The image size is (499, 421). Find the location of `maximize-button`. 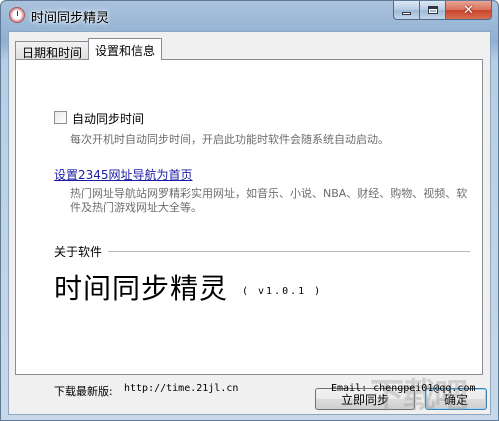

maximize-button is located at coordinates (433, 10).